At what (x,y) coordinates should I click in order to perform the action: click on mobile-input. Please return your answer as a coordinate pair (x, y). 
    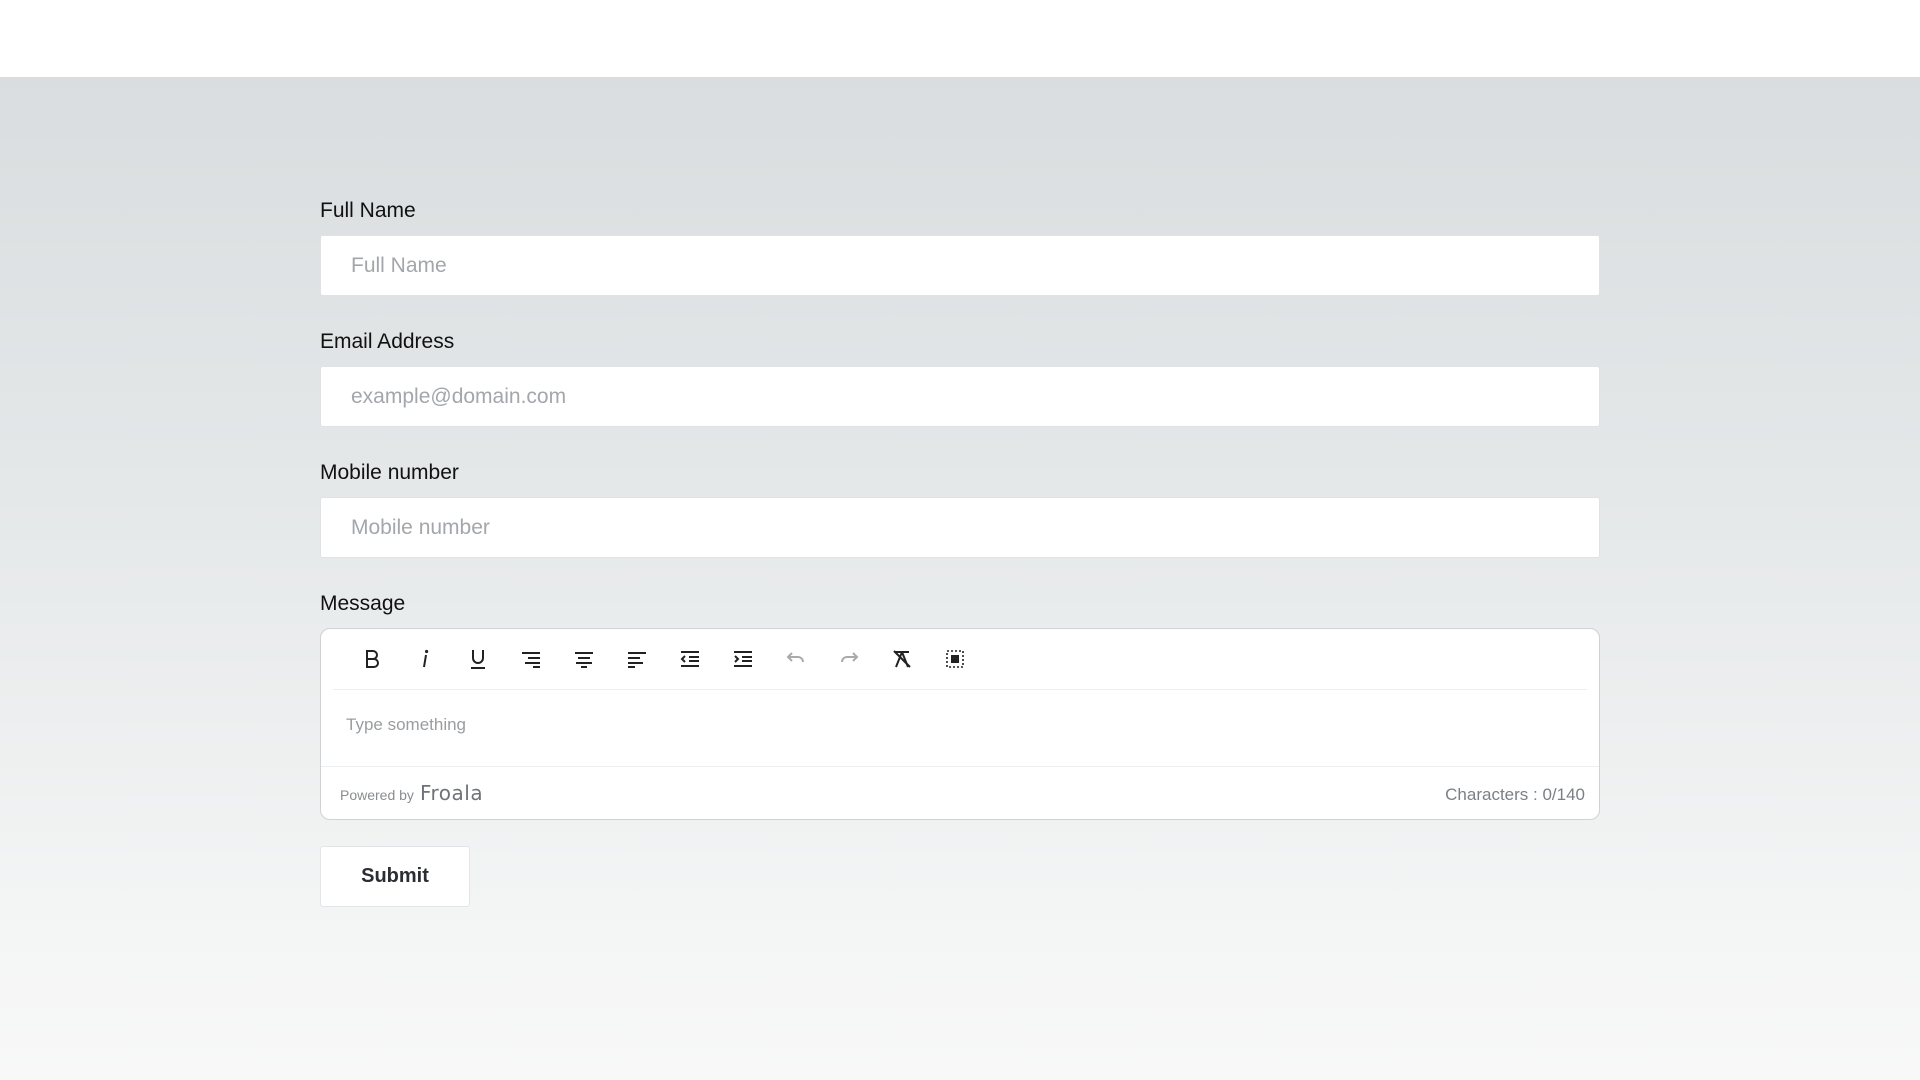
    Looking at the image, I should click on (960, 527).